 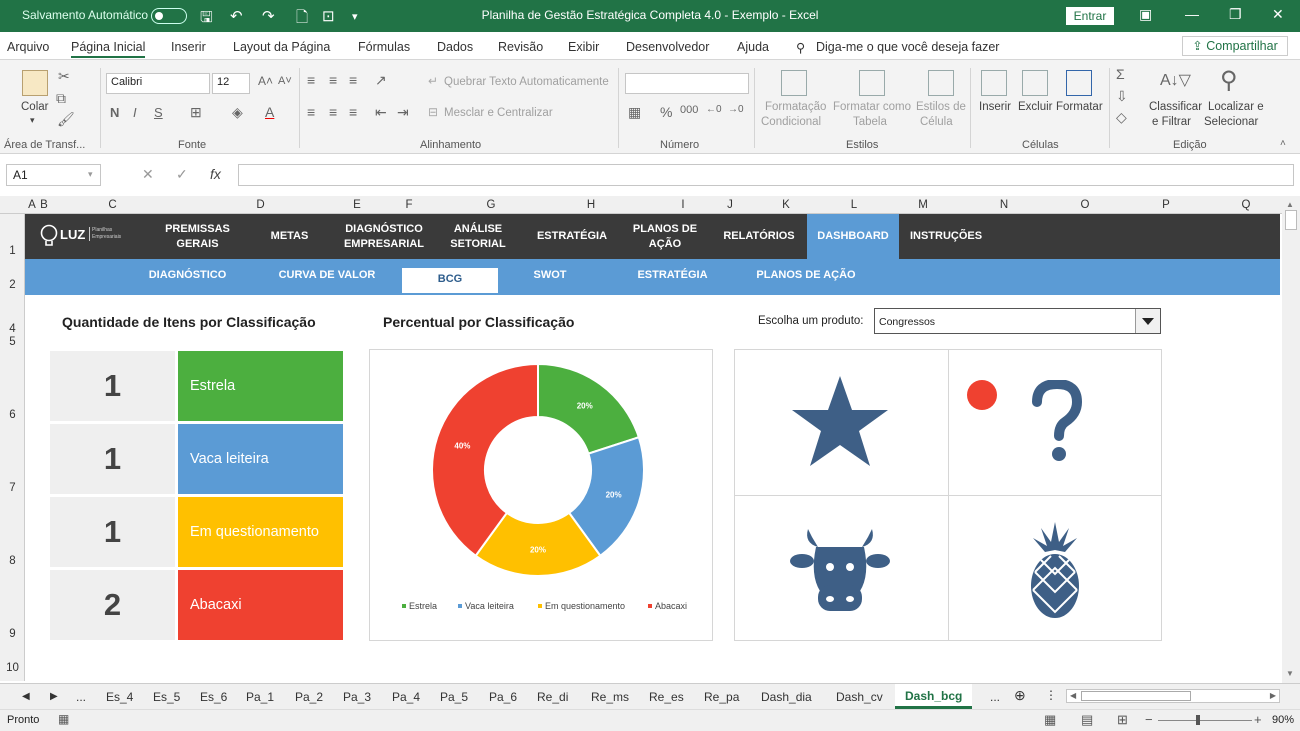 I want to click on merge-center-button: Mesclar e Centralizar, so click(x=498, y=113).